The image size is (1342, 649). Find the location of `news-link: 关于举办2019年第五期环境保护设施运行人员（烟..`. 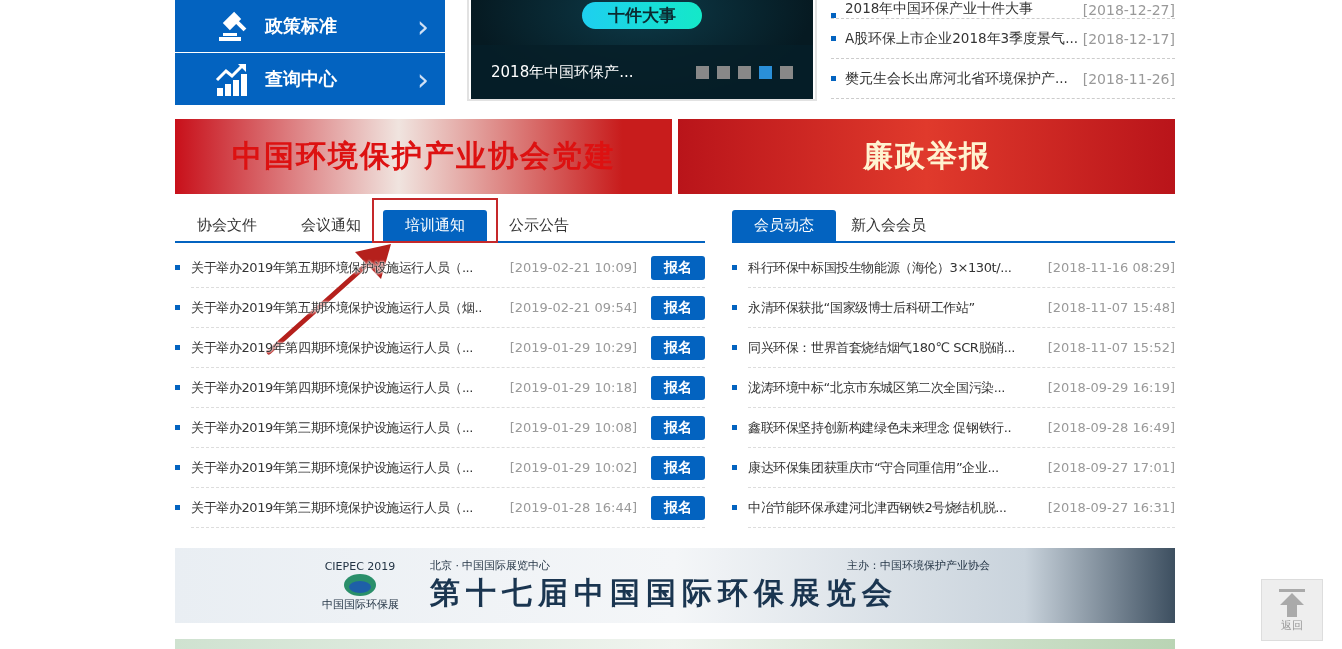

news-link: 关于举办2019年第五期环境保护设施运行人员（烟.. is located at coordinates (348, 307).